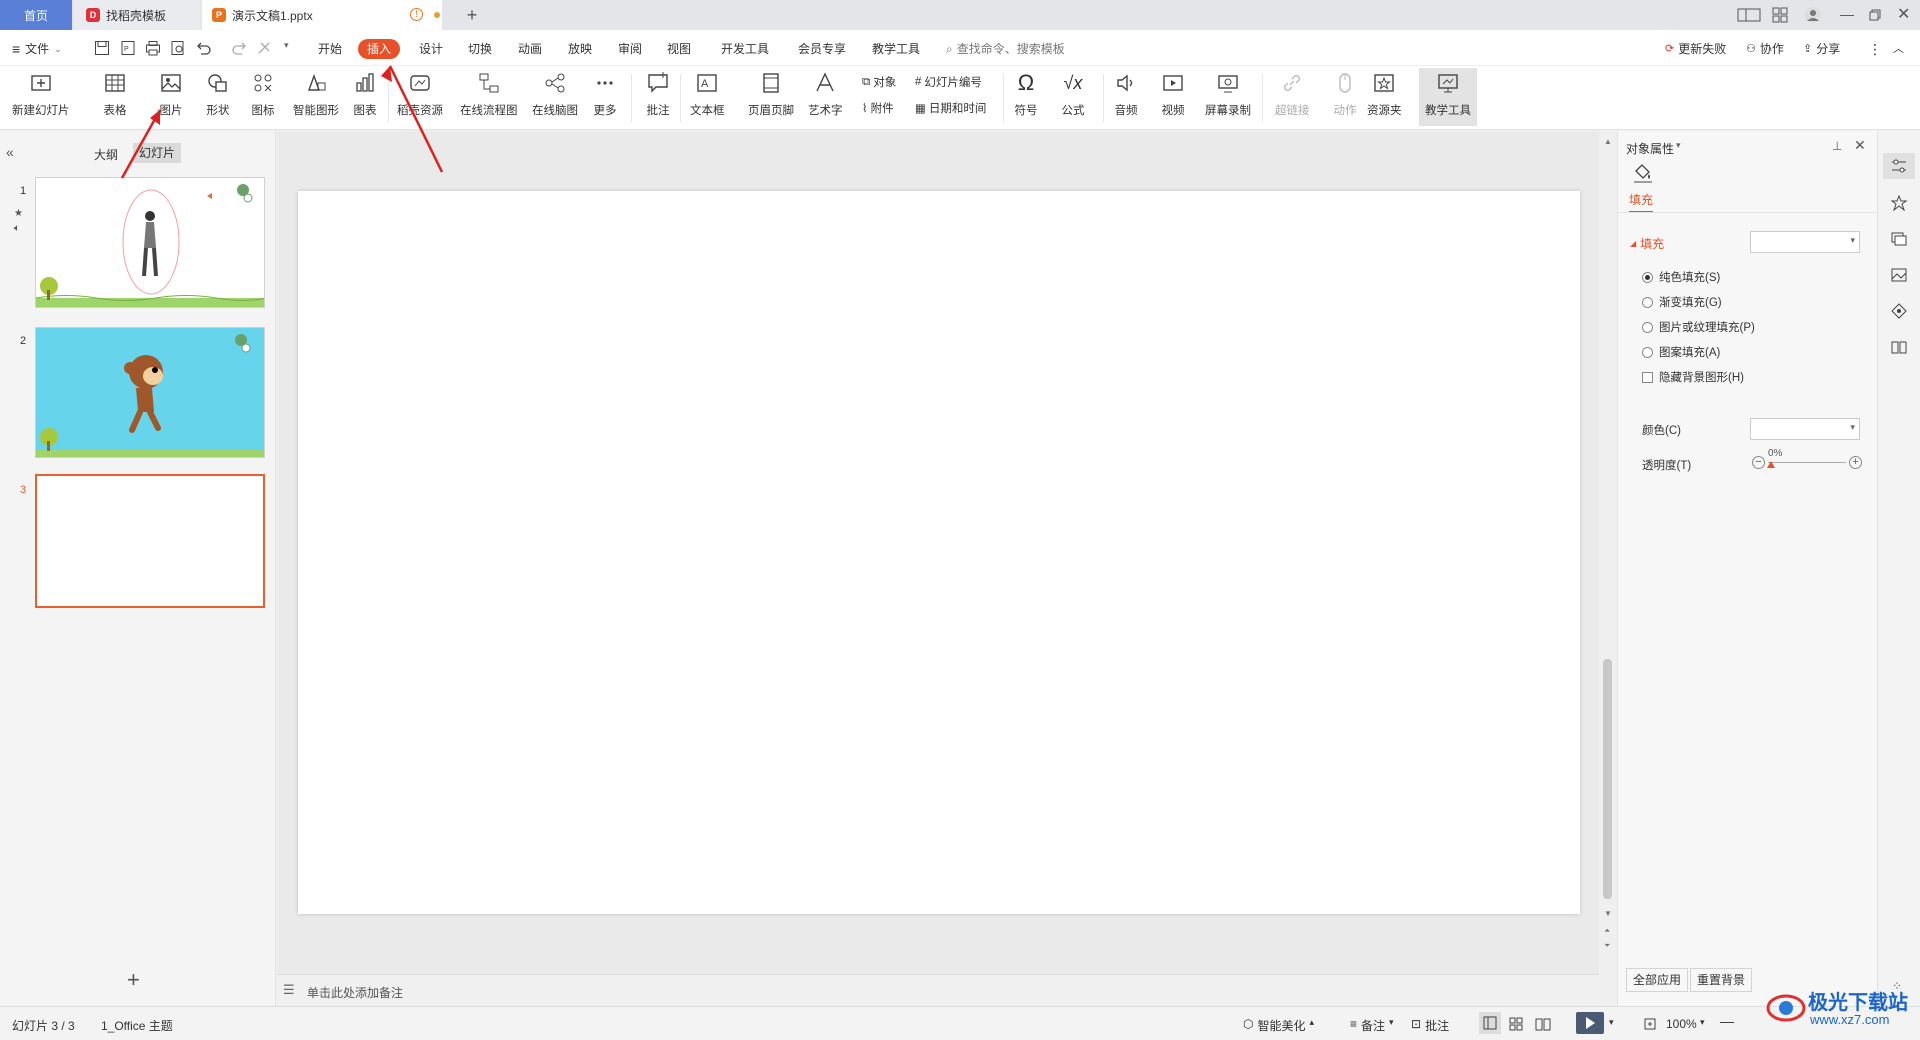 The height and width of the screenshot is (1040, 1920). I want to click on hide-background-checkbox: 隐藏背景图形(H), so click(1693, 377).